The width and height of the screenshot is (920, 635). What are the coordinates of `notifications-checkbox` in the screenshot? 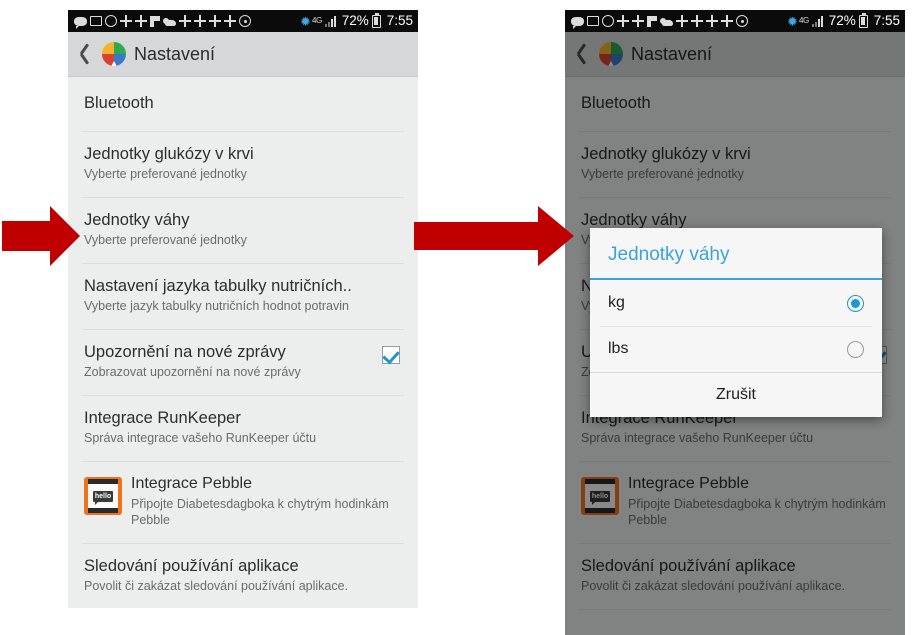 It's located at (391, 355).